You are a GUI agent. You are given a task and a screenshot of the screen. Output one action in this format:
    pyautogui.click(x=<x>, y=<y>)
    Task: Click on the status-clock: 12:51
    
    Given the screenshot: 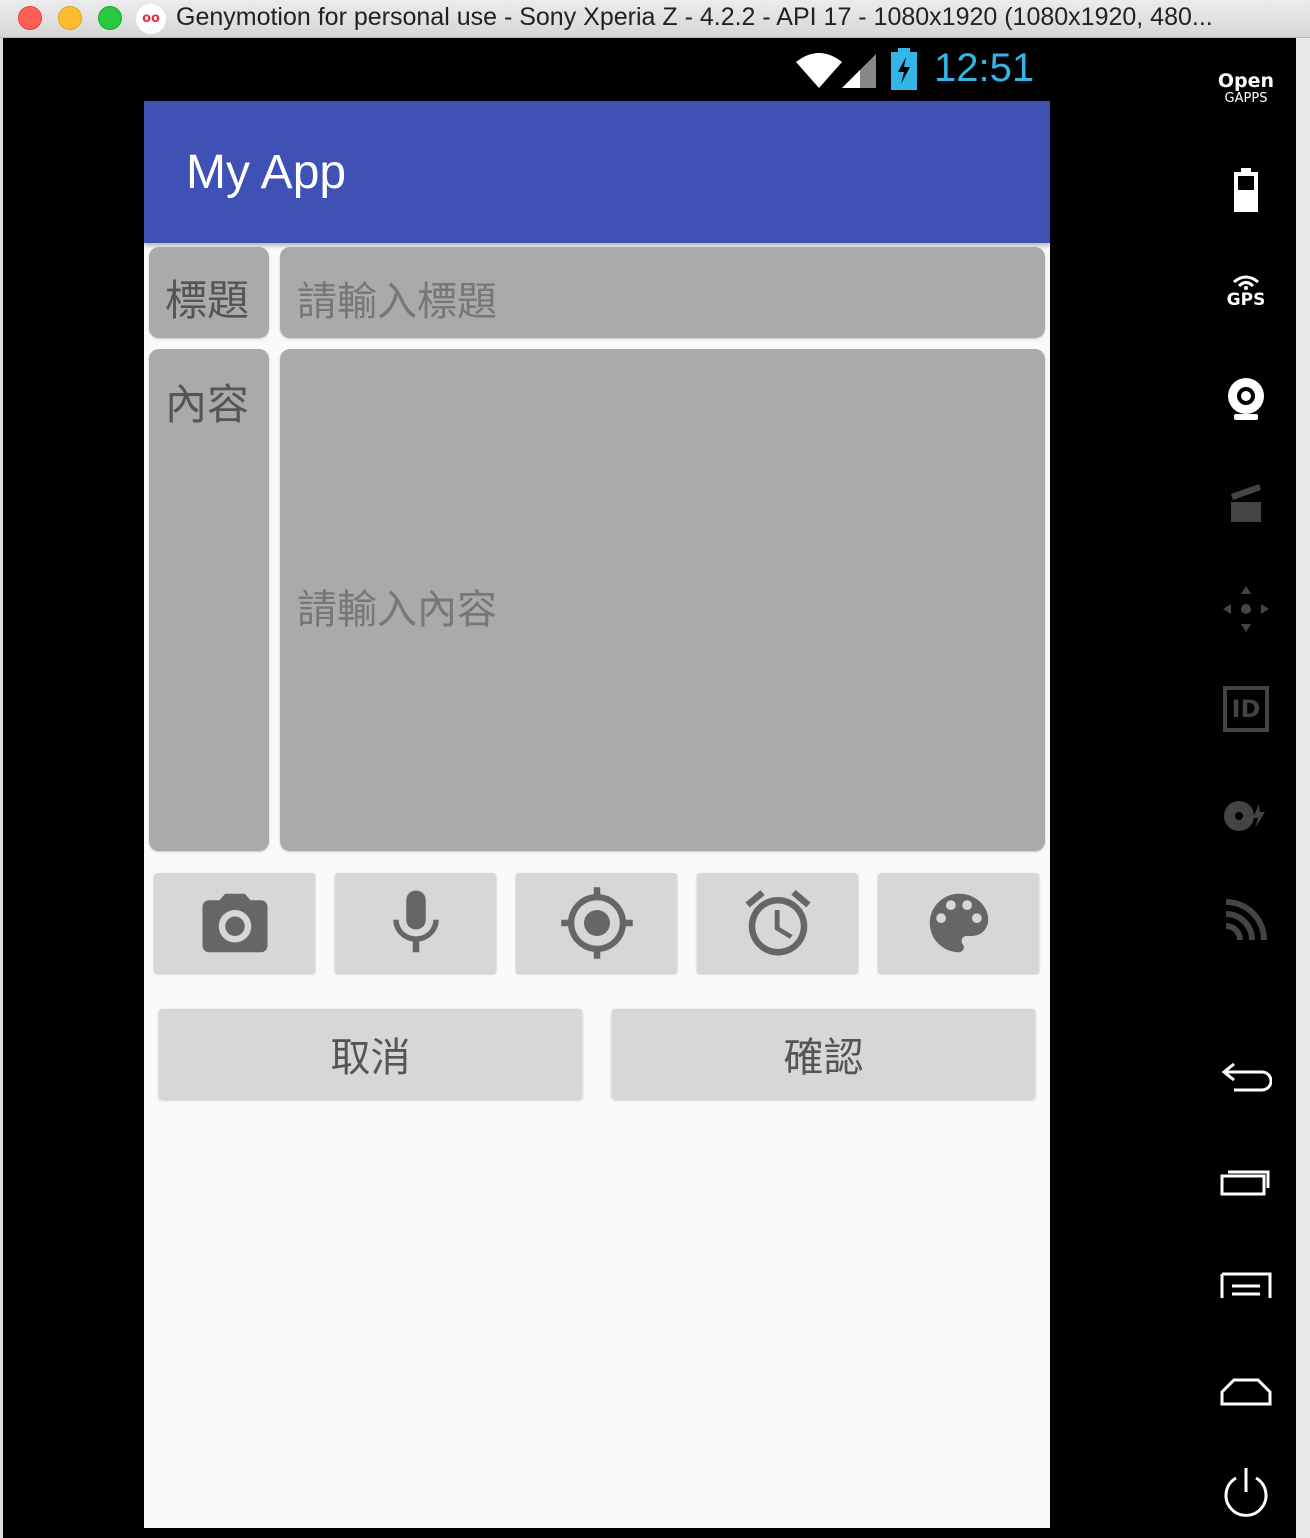 What is the action you would take?
    pyautogui.click(x=984, y=68)
    